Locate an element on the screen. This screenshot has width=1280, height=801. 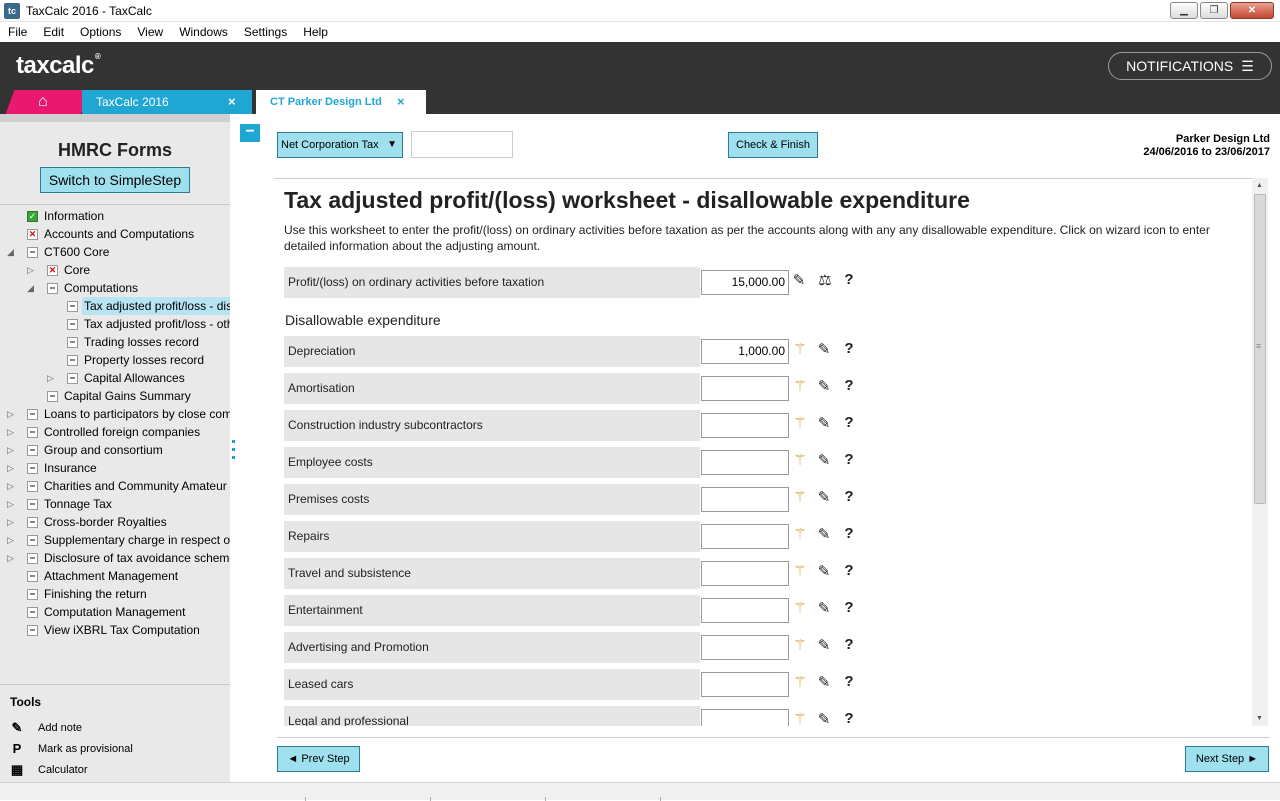
tree-item: ✕ Accounts and Computations is located at coordinates (115, 234).